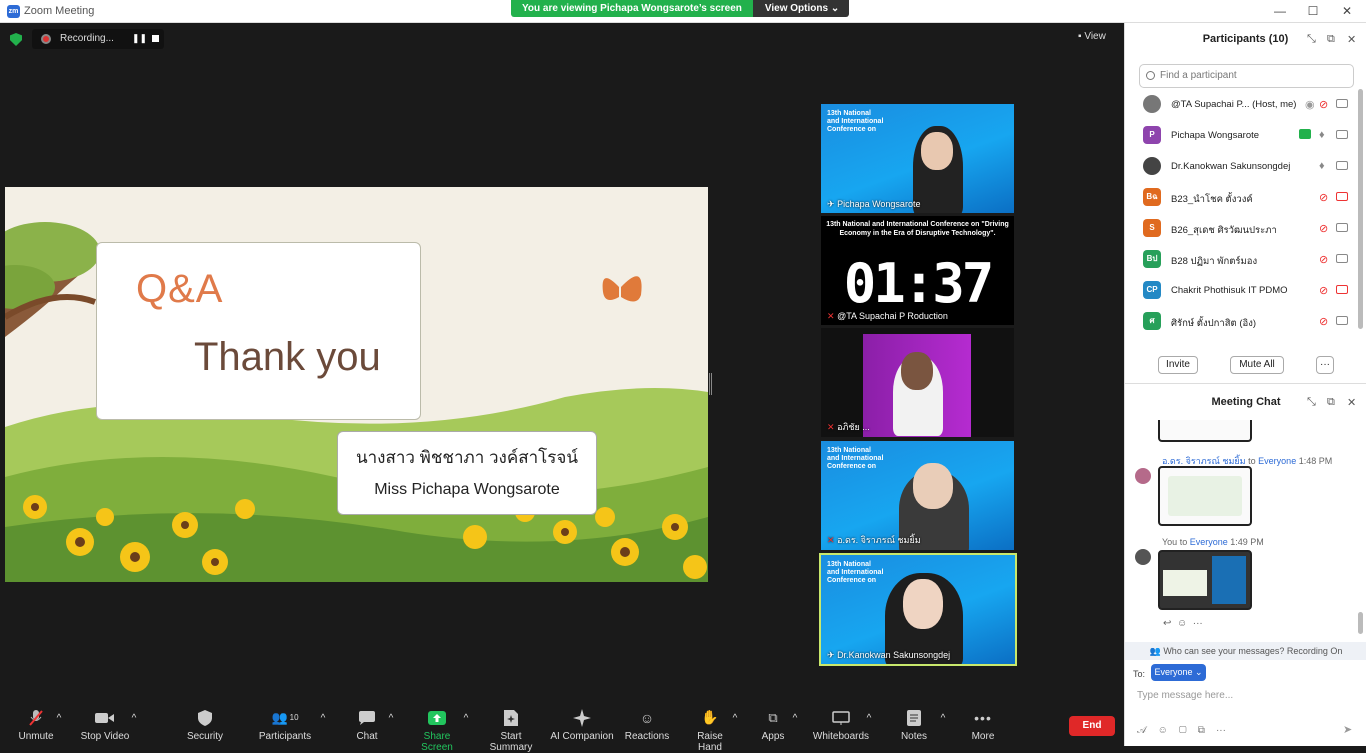 This screenshot has height=753, width=1366. Describe the element at coordinates (710, 731) in the screenshot. I see `raise-hand-button: ✋ Raise Hand` at that location.